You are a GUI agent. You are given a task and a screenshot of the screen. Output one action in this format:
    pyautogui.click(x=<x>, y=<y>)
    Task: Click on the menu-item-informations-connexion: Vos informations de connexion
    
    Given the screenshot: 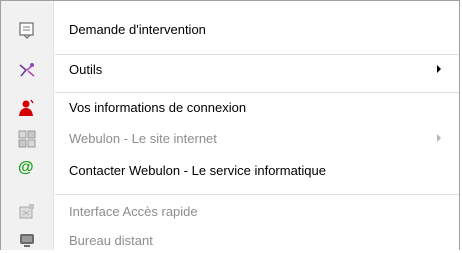 What is the action you would take?
    pyautogui.click(x=230, y=108)
    